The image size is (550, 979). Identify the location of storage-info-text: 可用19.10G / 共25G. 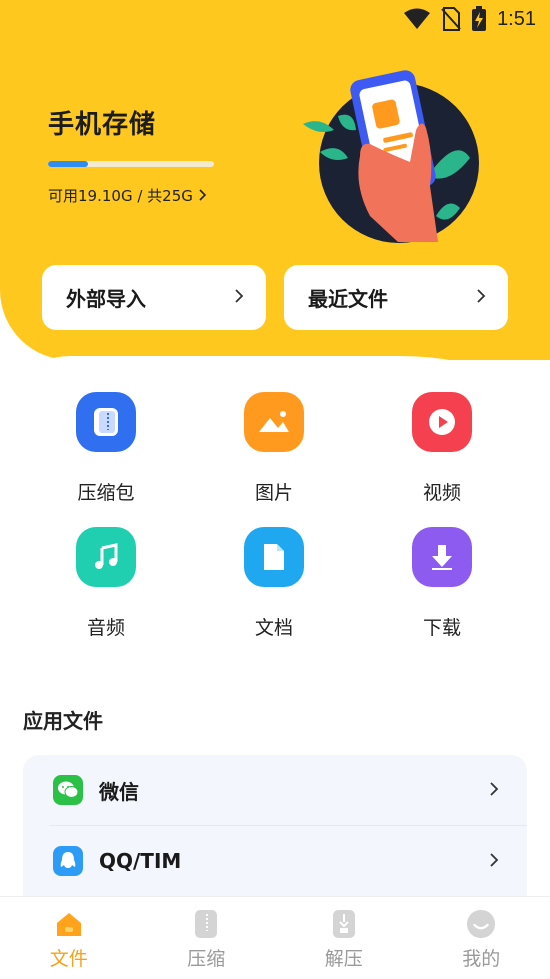
(120, 196).